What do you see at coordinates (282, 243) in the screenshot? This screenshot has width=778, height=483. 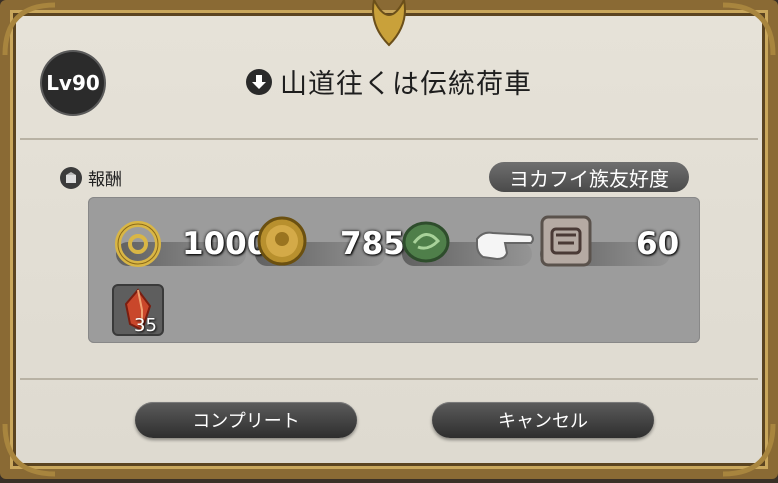 I see `tomestone-icon` at bounding box center [282, 243].